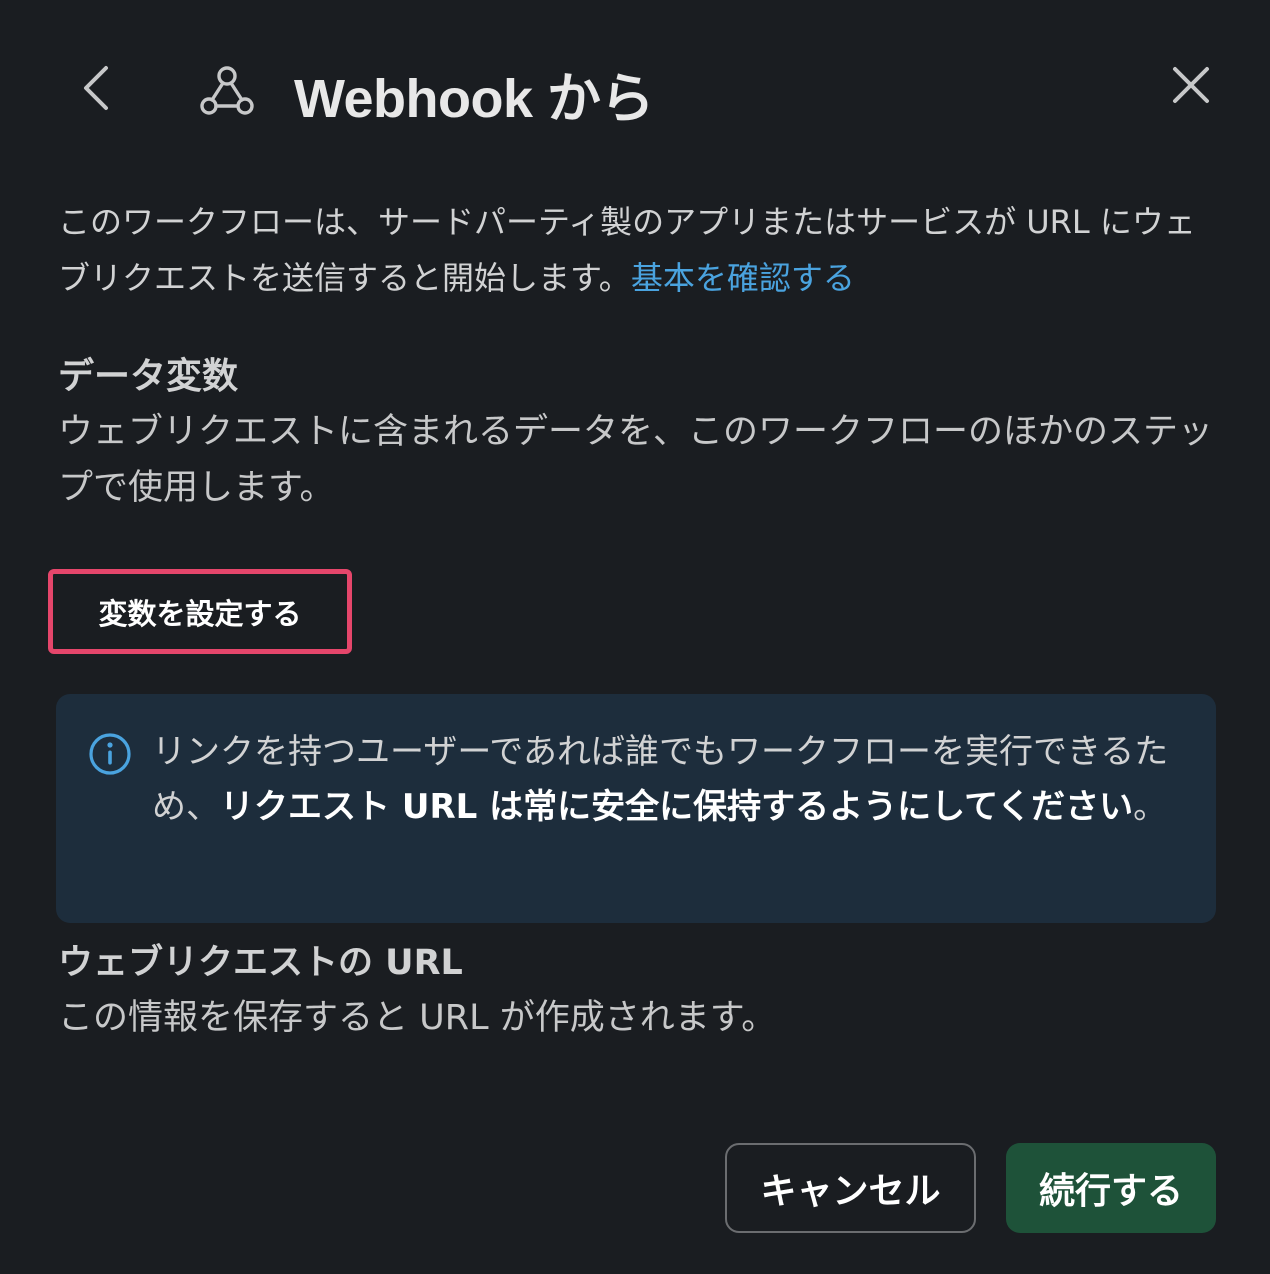 This screenshot has width=1270, height=1274. Describe the element at coordinates (1111, 1188) in the screenshot. I see `continue-button: 続行する` at that location.